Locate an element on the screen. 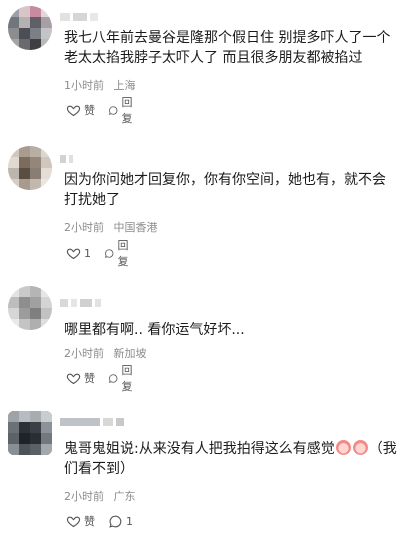  comment-time: 1小时前 is located at coordinates (84, 85).